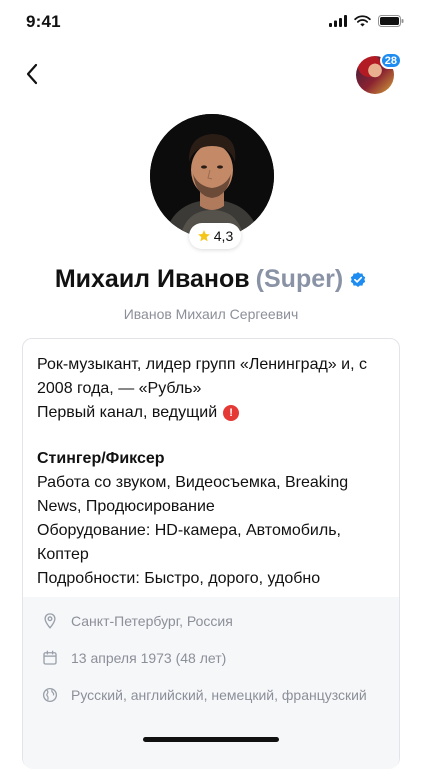 The width and height of the screenshot is (422, 769). Describe the element at coordinates (50, 621) in the screenshot. I see `location-pin-icon` at that location.